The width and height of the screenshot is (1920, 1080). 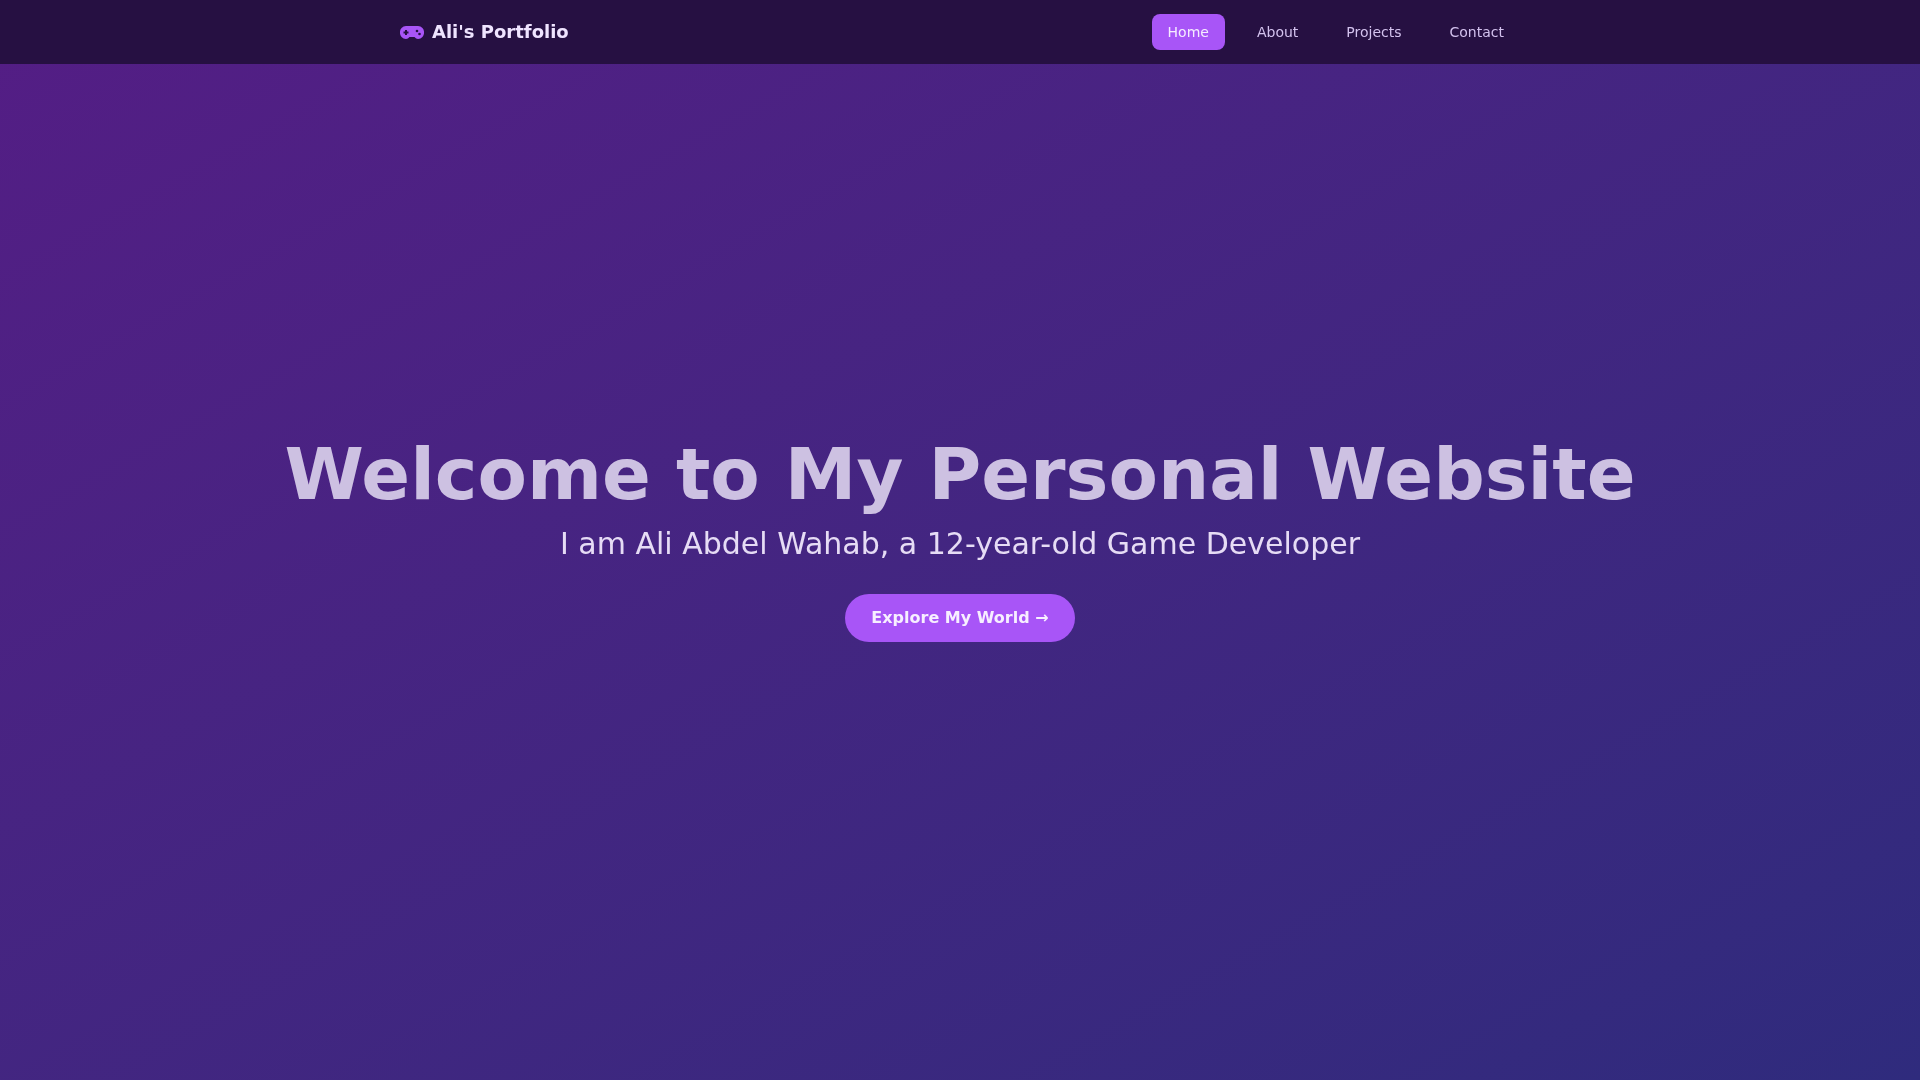 I want to click on hero-subtitle: I am Ali Abdel Wahab, a 12-year-old Game Developer, so click(x=960, y=544).